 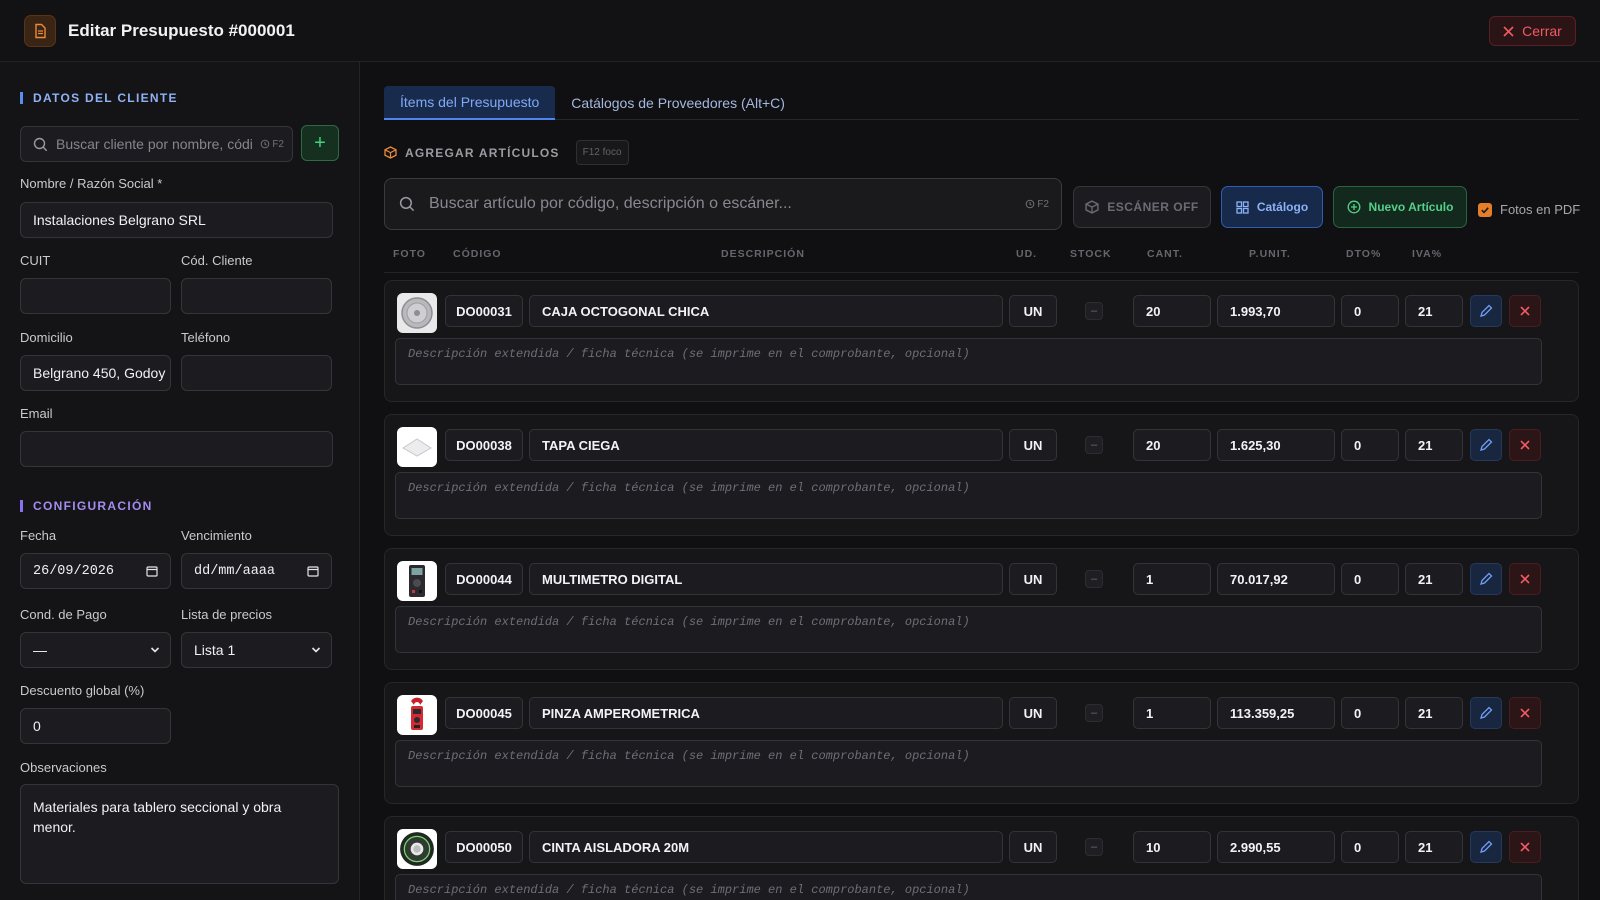 What do you see at coordinates (1270, 254) in the screenshot?
I see `col-punit: P.UNIT.` at bounding box center [1270, 254].